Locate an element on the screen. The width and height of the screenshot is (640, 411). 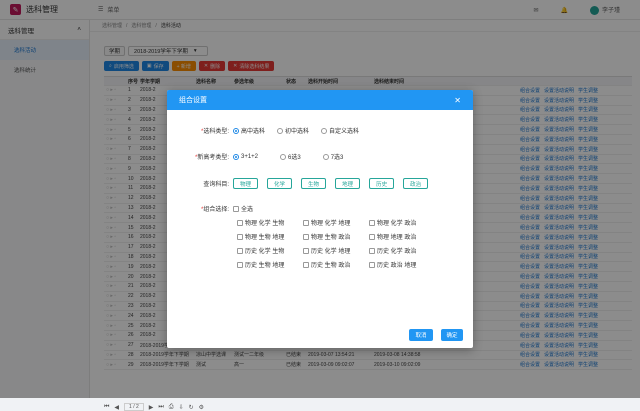
combo-checkbox: 历史 政治 地理 is located at coordinates (392, 264).